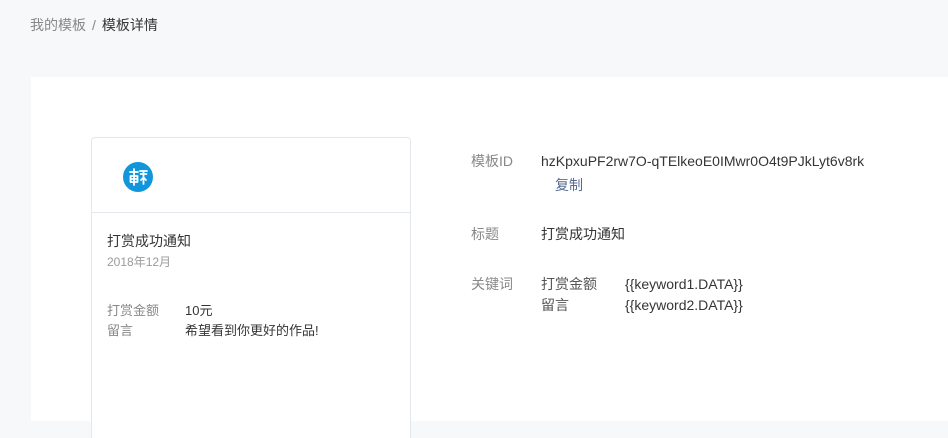 The height and width of the screenshot is (438, 948). I want to click on preview-field-row: 留言 希望看到你更好的作品!, so click(251, 331).